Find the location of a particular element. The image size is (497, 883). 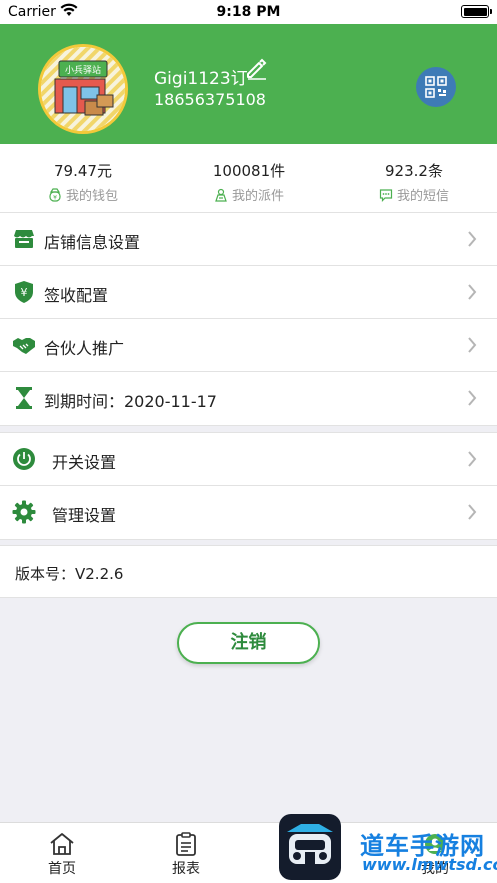

menu-group-settings: 开关设置 管理设置 is located at coordinates (248, 486).